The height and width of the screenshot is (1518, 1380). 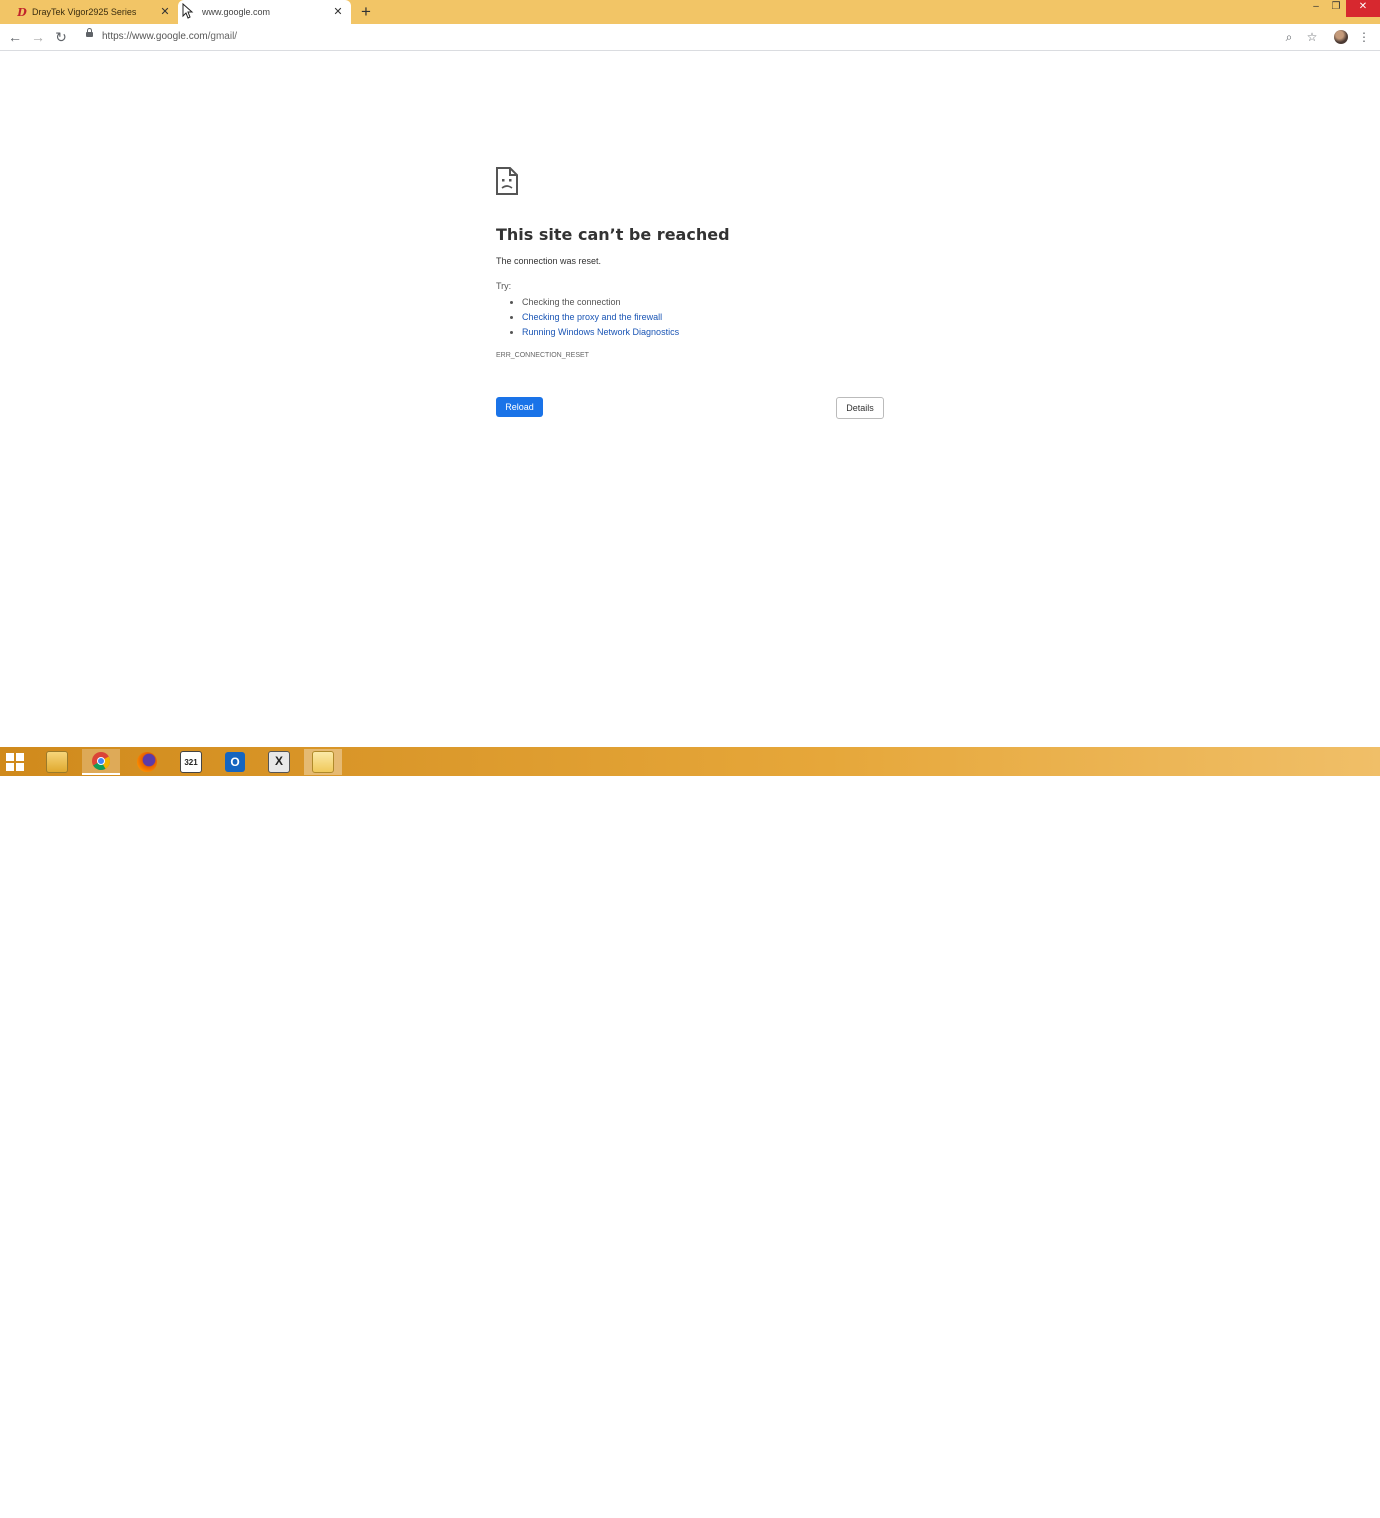 What do you see at coordinates (323, 762) in the screenshot?
I see `folder-icon` at bounding box center [323, 762].